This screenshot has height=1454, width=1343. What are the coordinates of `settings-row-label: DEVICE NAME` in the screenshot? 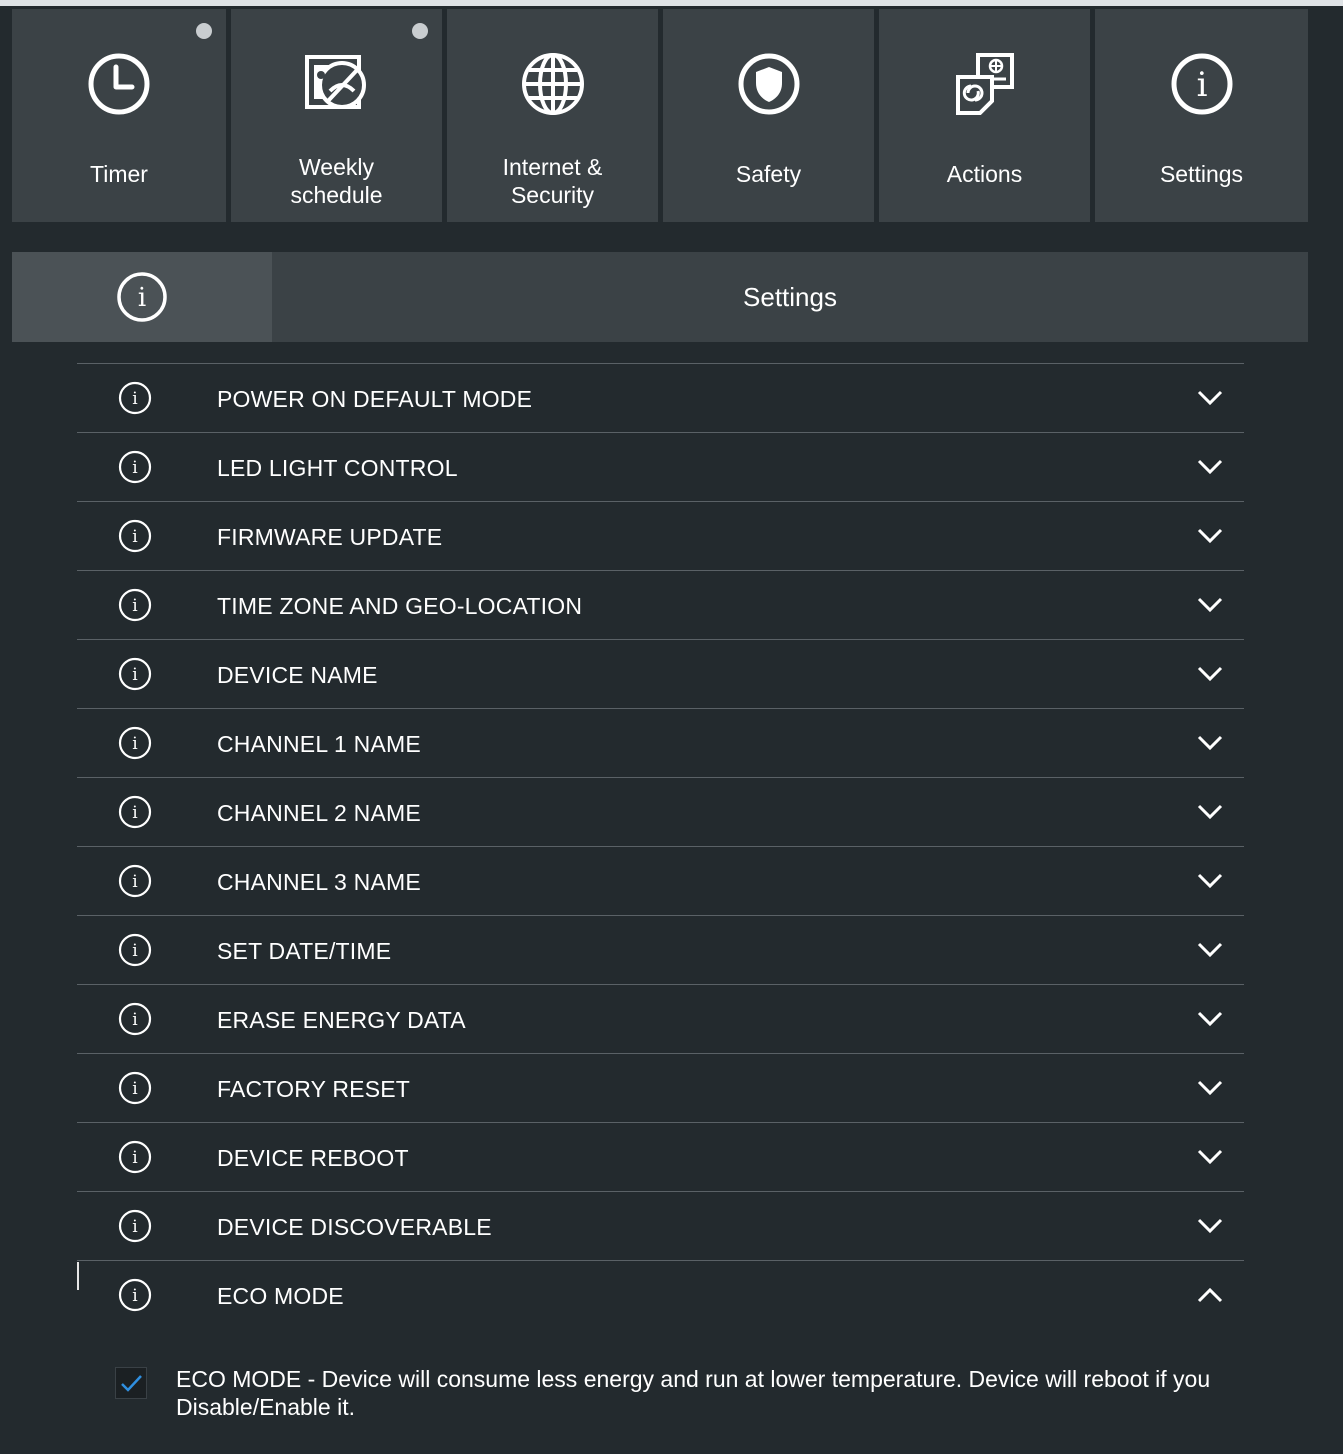 It's located at (297, 675).